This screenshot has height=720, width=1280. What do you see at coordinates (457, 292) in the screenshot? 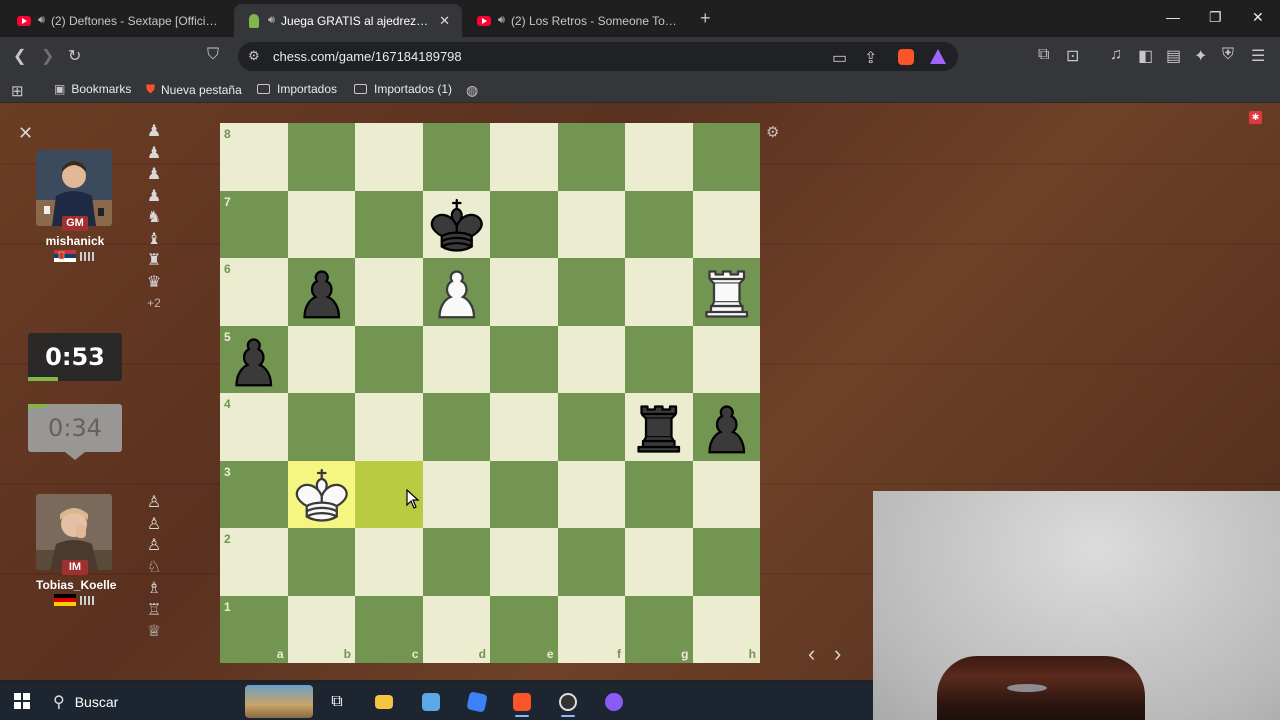
I see `white-pawn-icon` at bounding box center [457, 292].